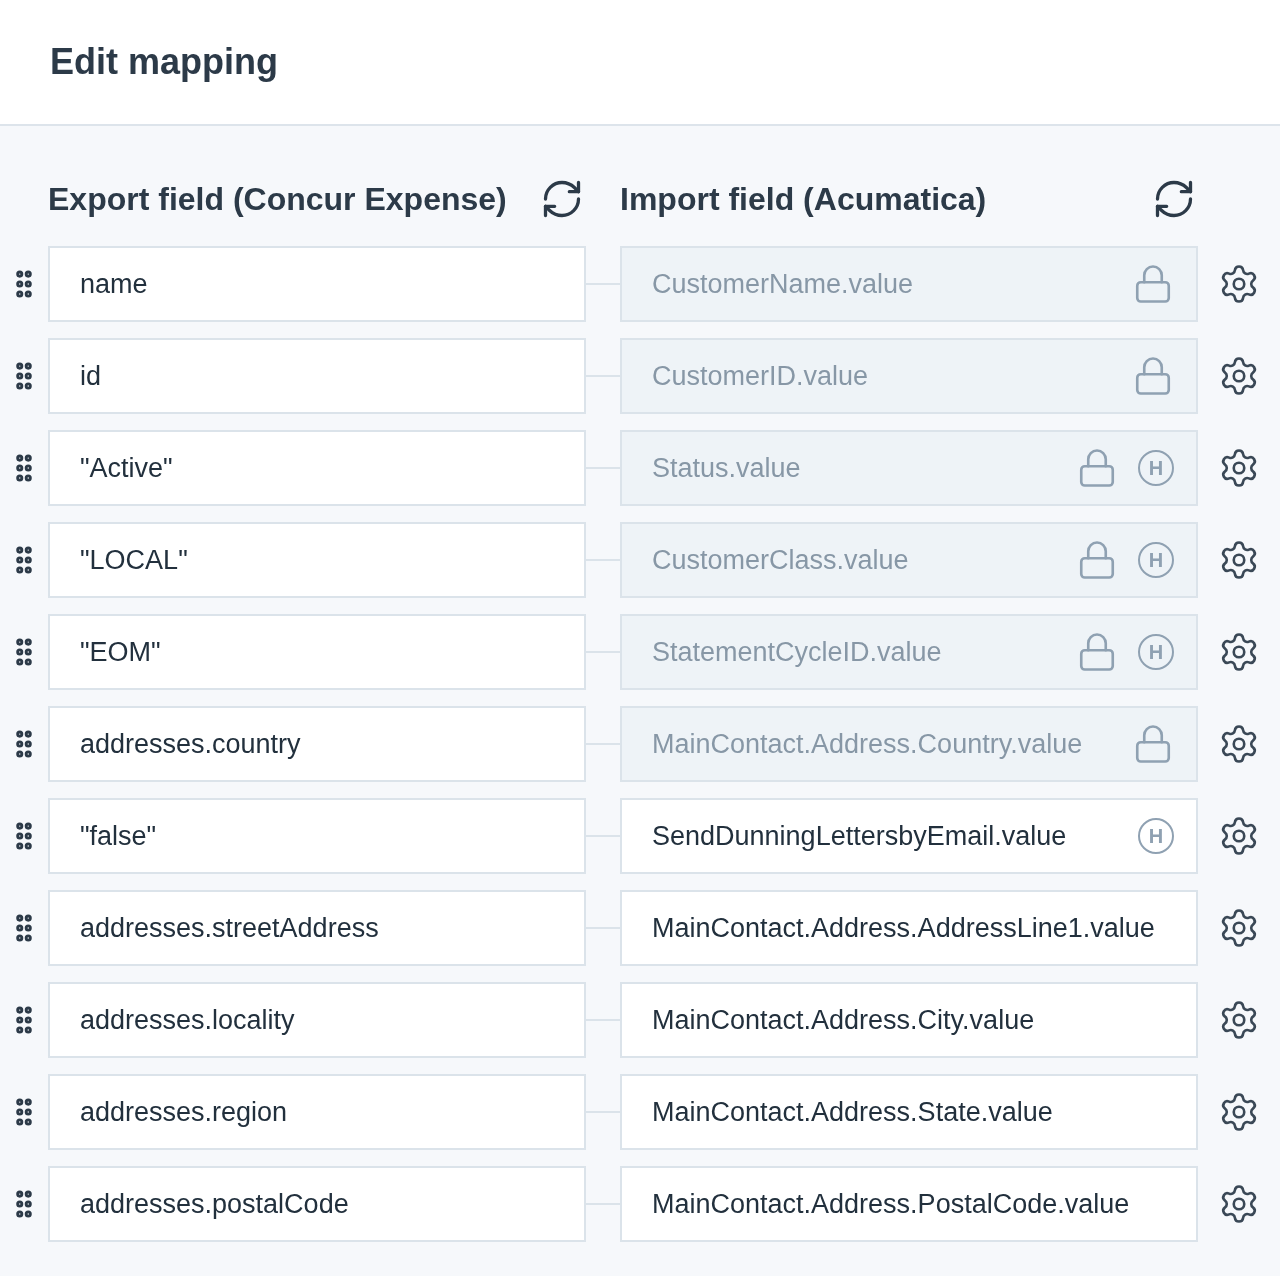 Image resolution: width=1280 pixels, height=1276 pixels. What do you see at coordinates (909, 1112) in the screenshot?
I see `import-field: MainContact.Address.State.value` at bounding box center [909, 1112].